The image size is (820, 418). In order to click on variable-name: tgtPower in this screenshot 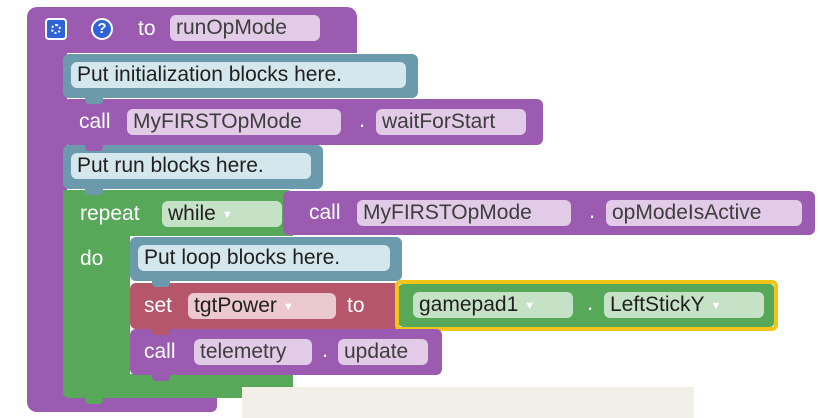, I will do `click(235, 305)`.